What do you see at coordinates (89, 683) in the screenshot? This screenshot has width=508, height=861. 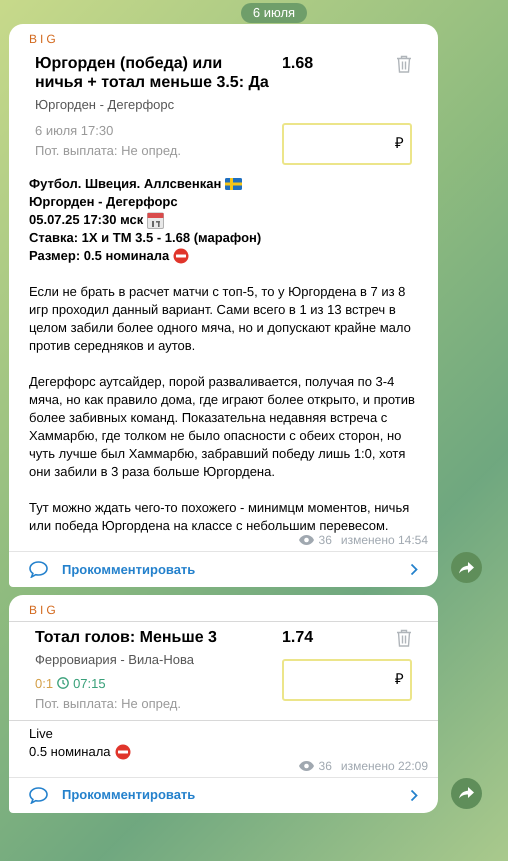 I see `match-clock: 07:15` at bounding box center [89, 683].